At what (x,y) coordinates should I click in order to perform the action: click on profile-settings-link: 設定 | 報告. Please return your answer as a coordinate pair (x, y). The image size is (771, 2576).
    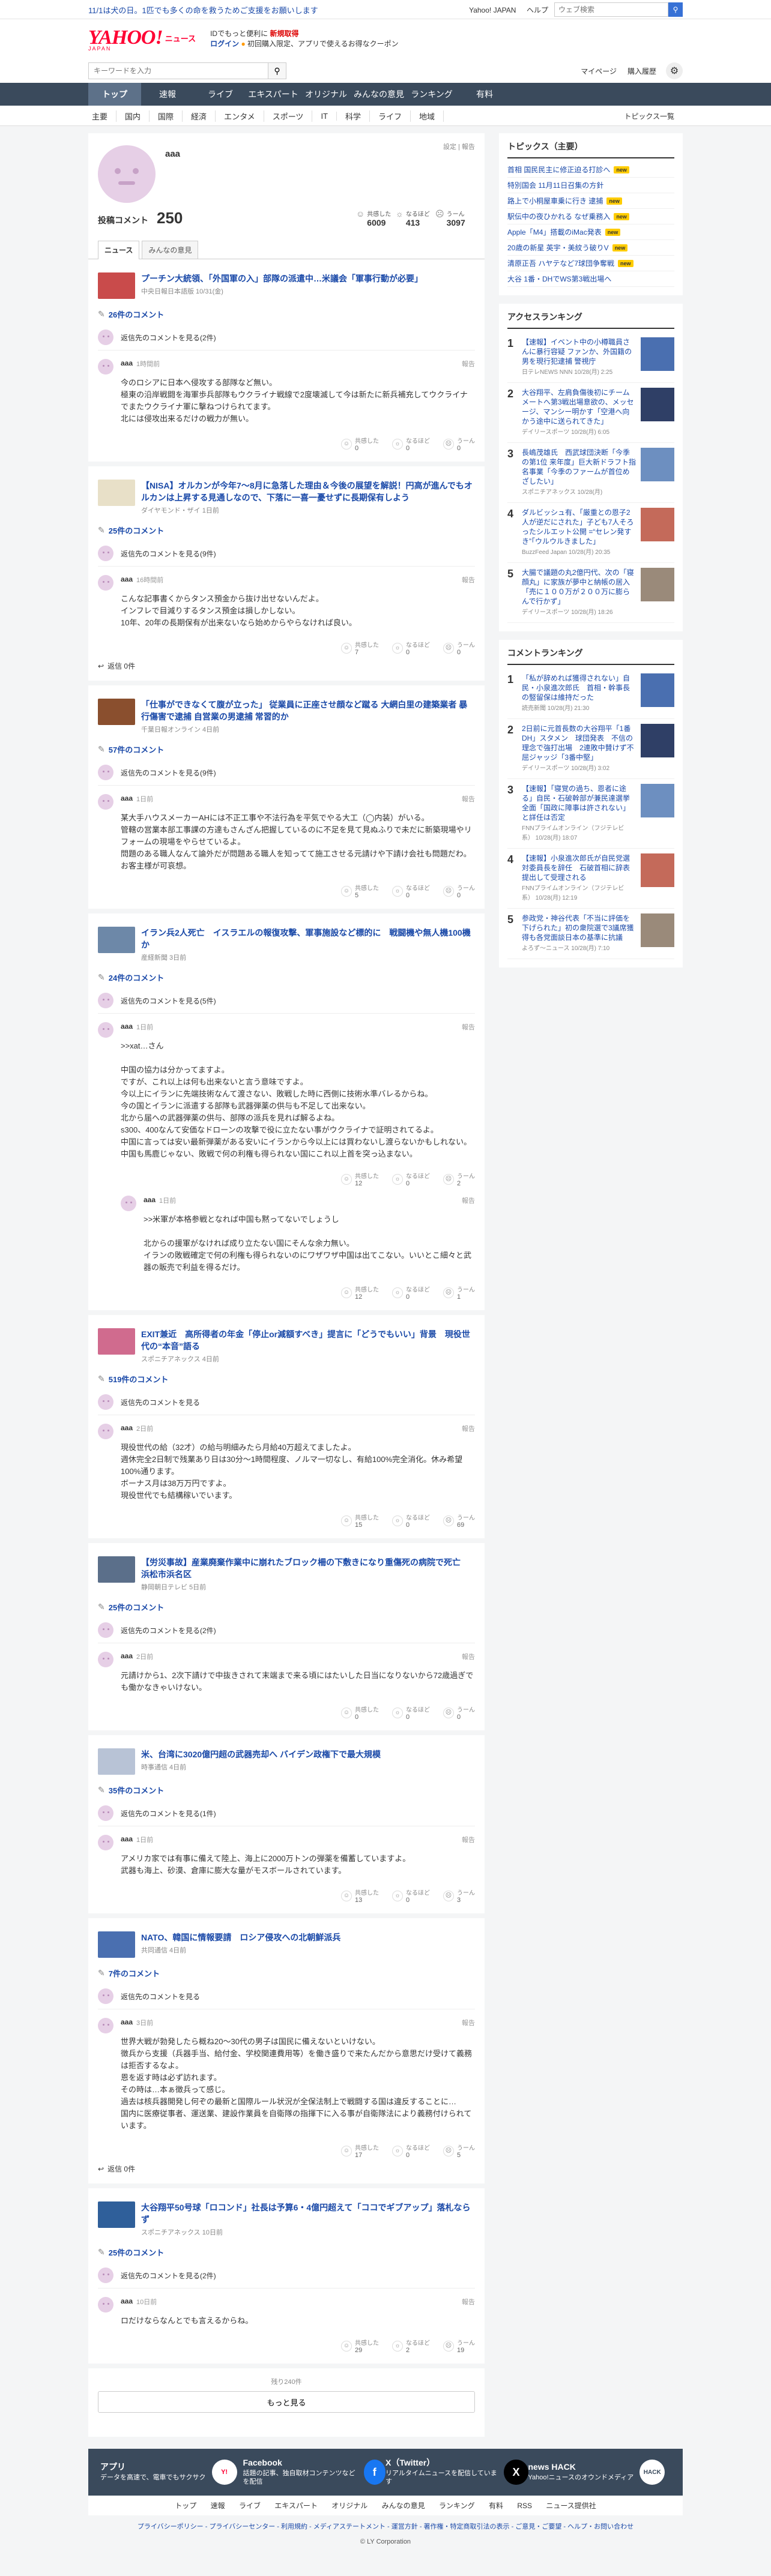
    Looking at the image, I should click on (459, 146).